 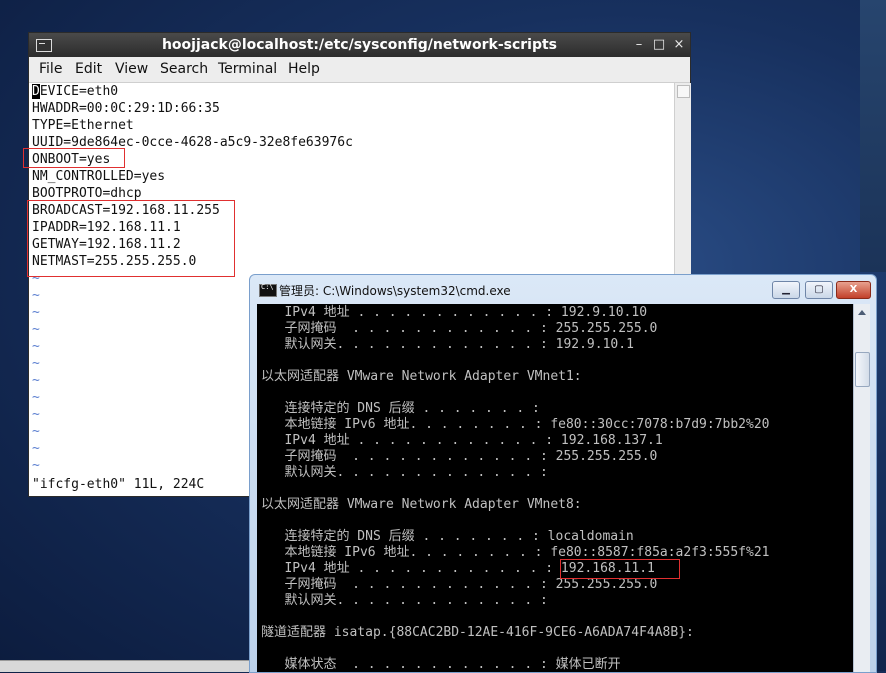 What do you see at coordinates (131, 69) in the screenshot?
I see `menu-view: View` at bounding box center [131, 69].